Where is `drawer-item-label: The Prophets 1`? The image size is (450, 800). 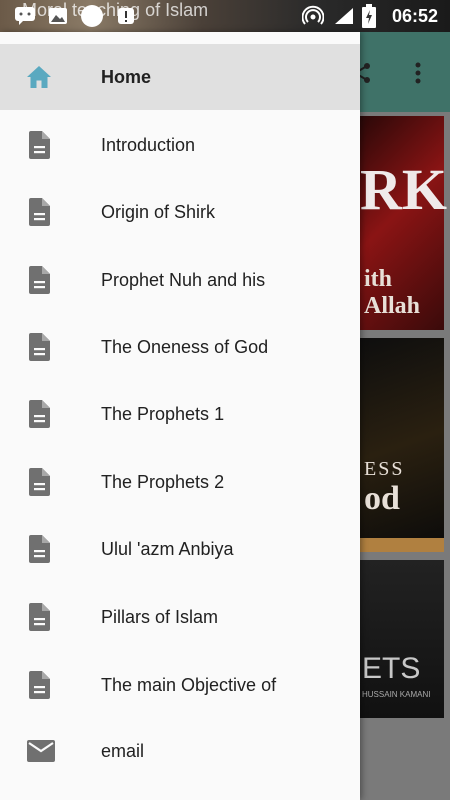 drawer-item-label: The Prophets 1 is located at coordinates (163, 413).